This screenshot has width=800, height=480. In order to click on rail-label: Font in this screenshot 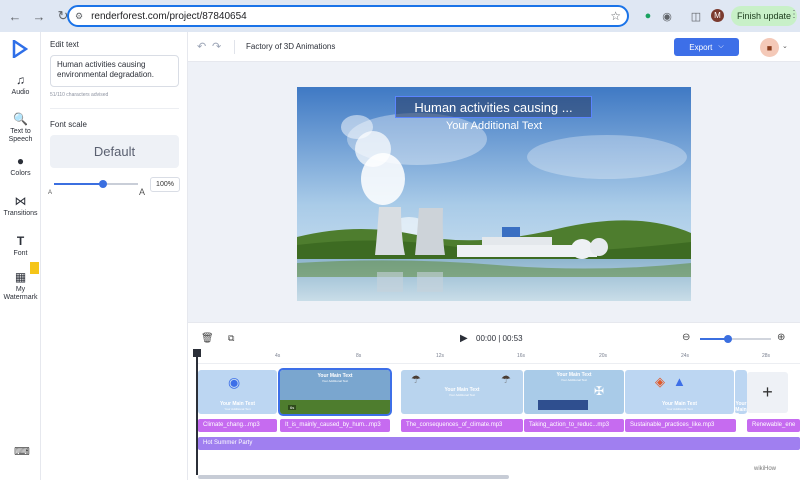, I will do `click(20, 253)`.